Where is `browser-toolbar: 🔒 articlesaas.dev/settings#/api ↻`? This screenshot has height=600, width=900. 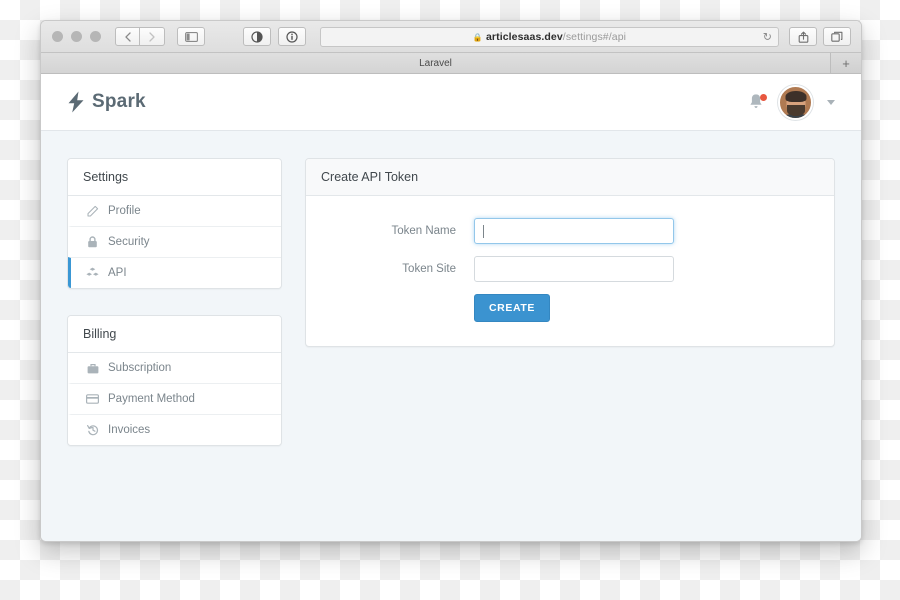 browser-toolbar: 🔒 articlesaas.dev/settings#/api ↻ is located at coordinates (451, 37).